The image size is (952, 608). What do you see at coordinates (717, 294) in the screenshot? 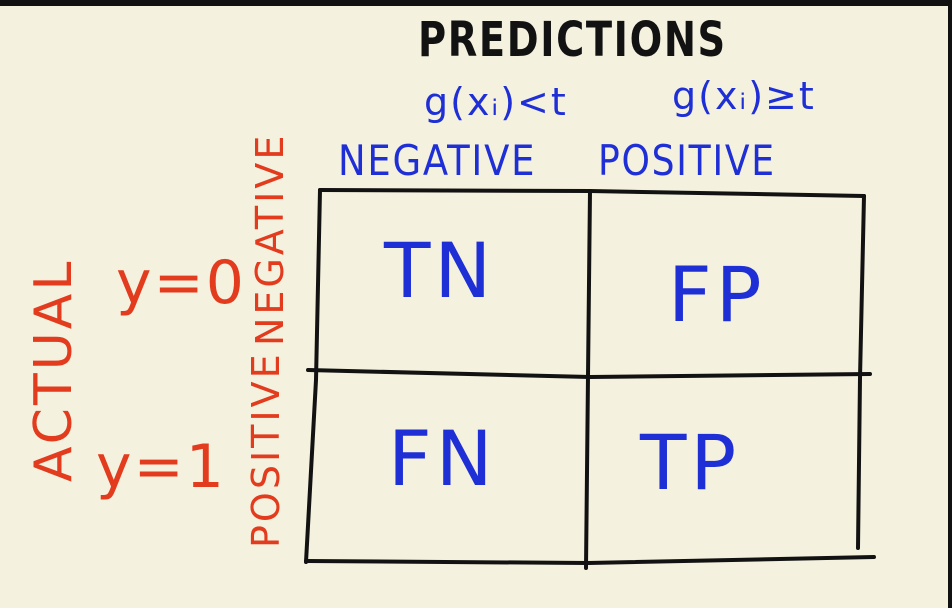
I see `cell-false-positive: FP` at bounding box center [717, 294].